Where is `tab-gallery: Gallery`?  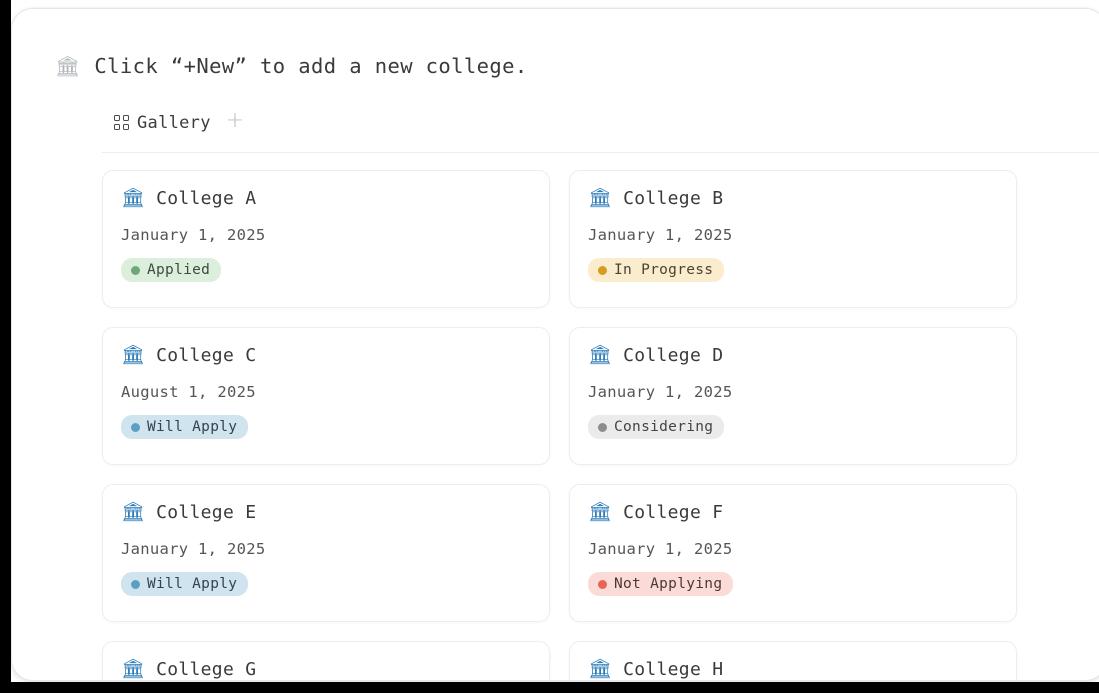
tab-gallery: Gallery is located at coordinates (162, 123).